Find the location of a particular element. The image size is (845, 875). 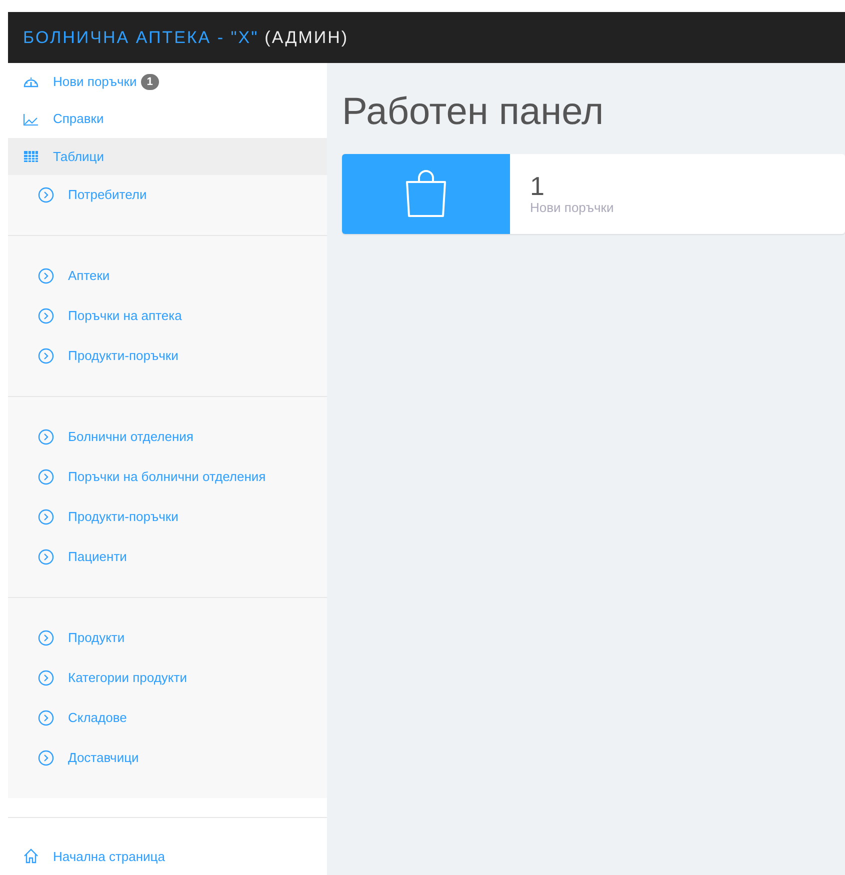

home-link: Начална страница is located at coordinates (167, 856).